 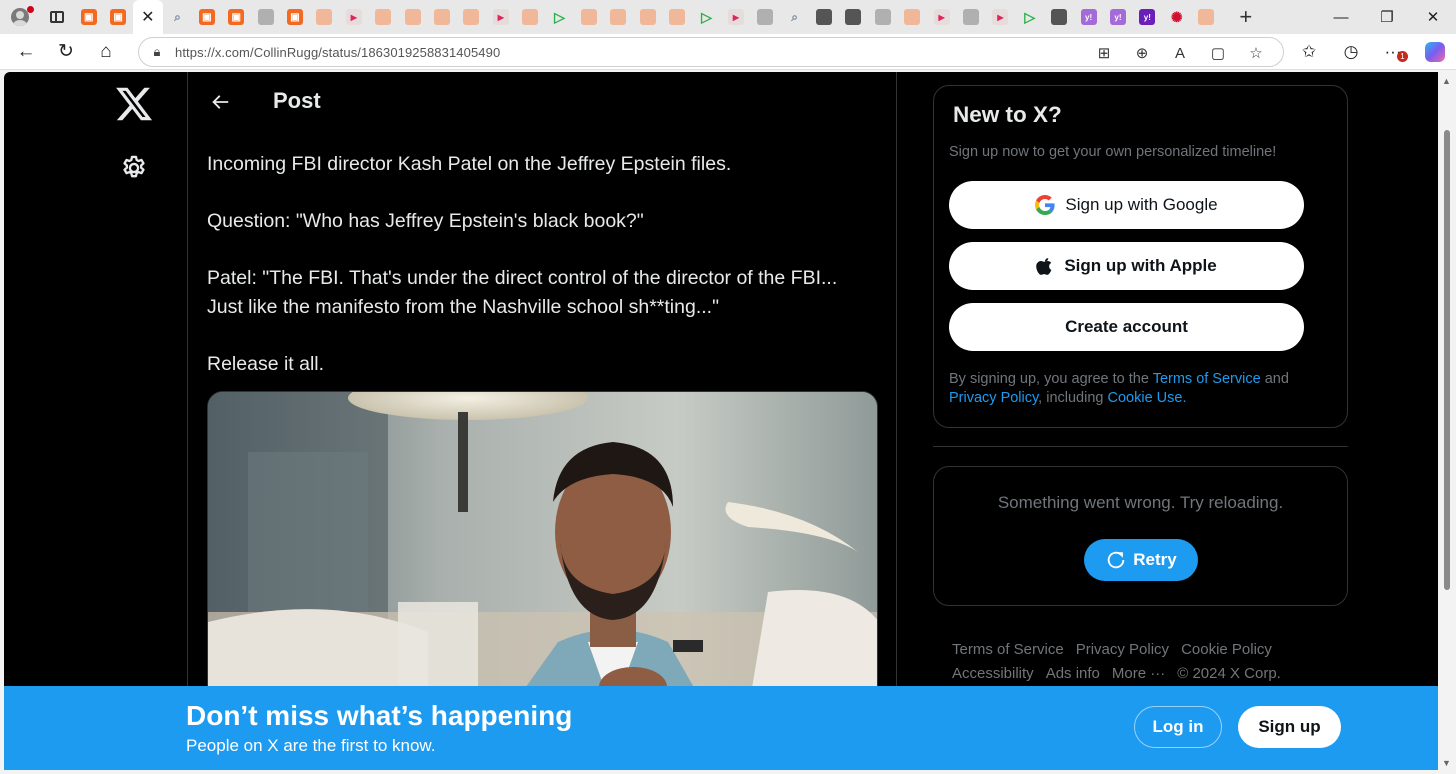 What do you see at coordinates (1393, 52) in the screenshot?
I see `more-options-icon: ···` at bounding box center [1393, 52].